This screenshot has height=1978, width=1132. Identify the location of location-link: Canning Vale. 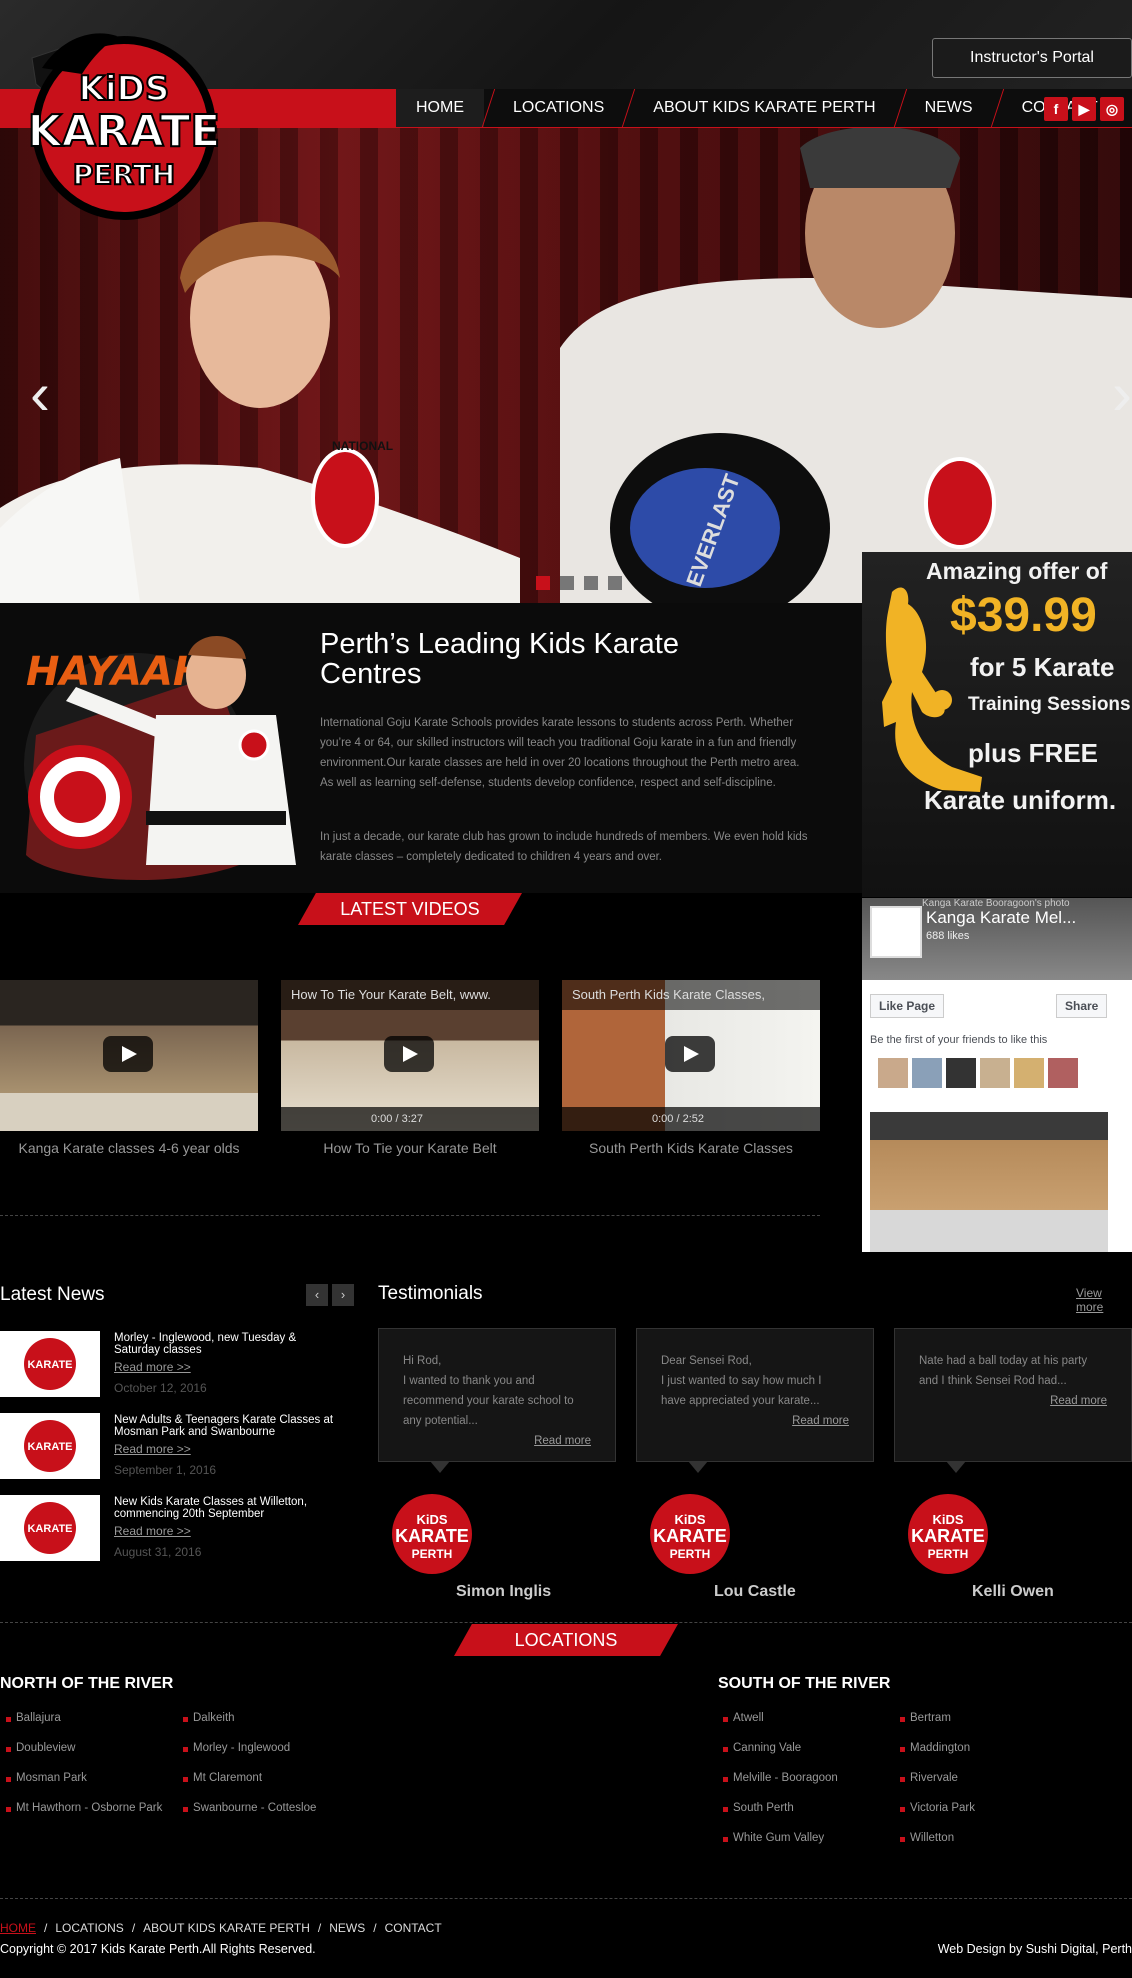
(762, 1748).